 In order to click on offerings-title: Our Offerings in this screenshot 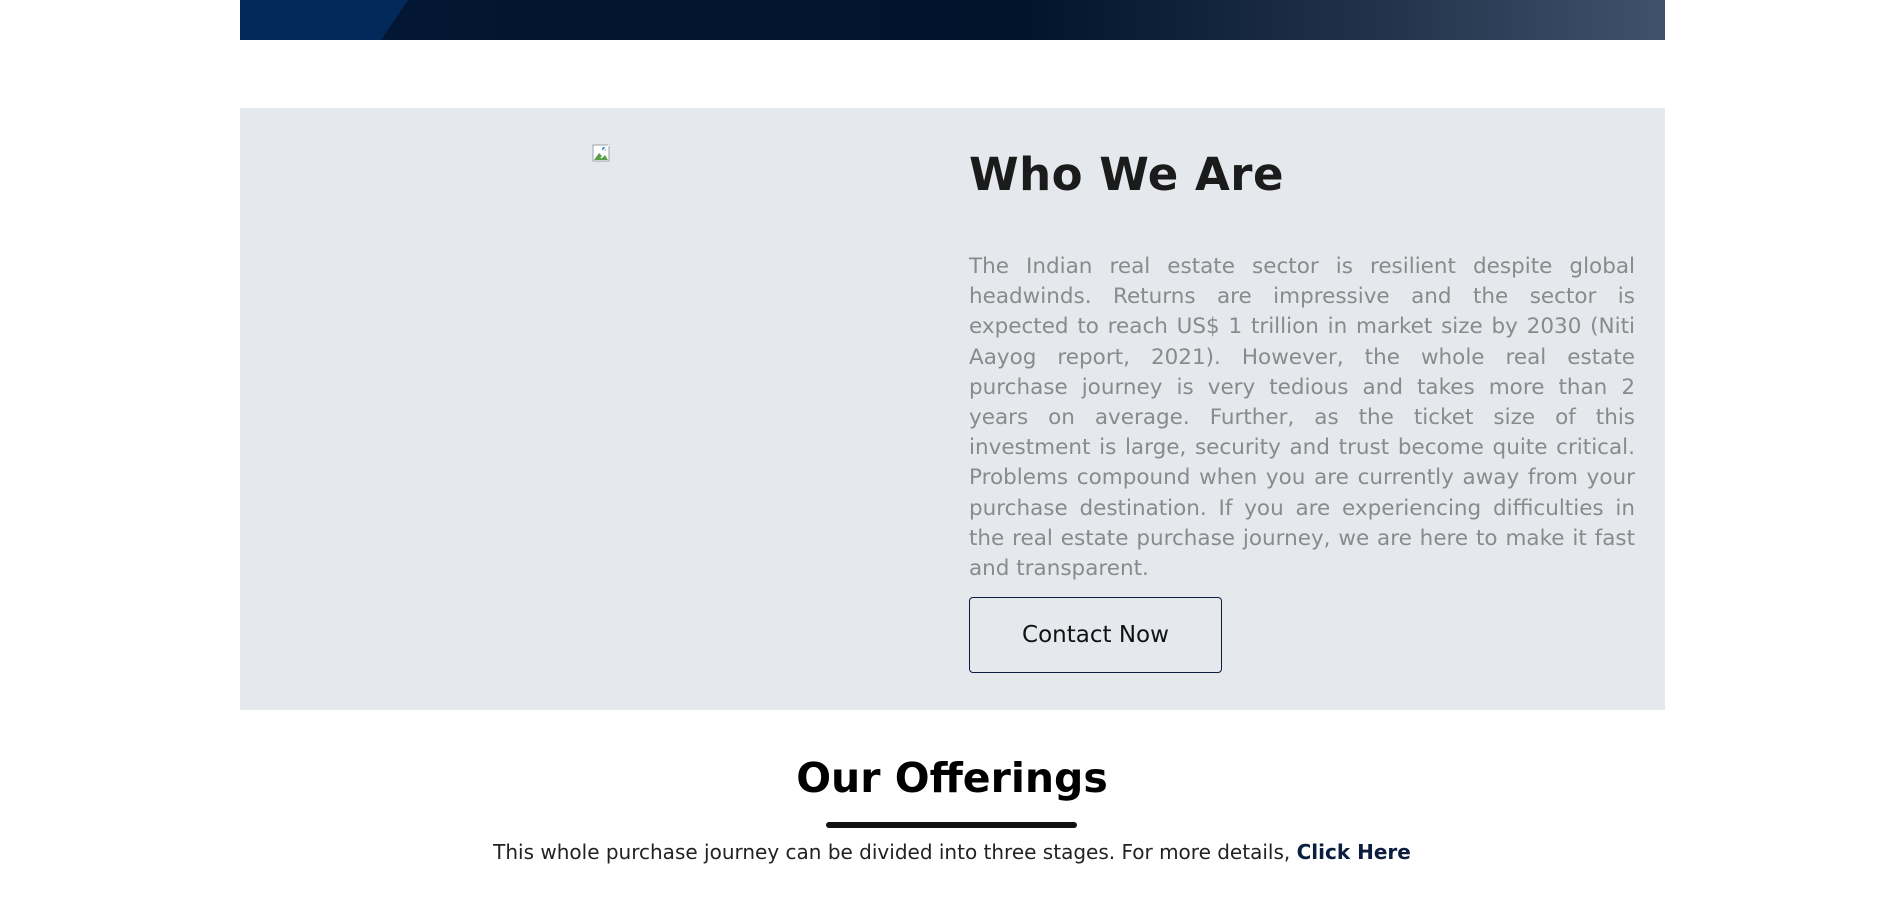, I will do `click(952, 778)`.